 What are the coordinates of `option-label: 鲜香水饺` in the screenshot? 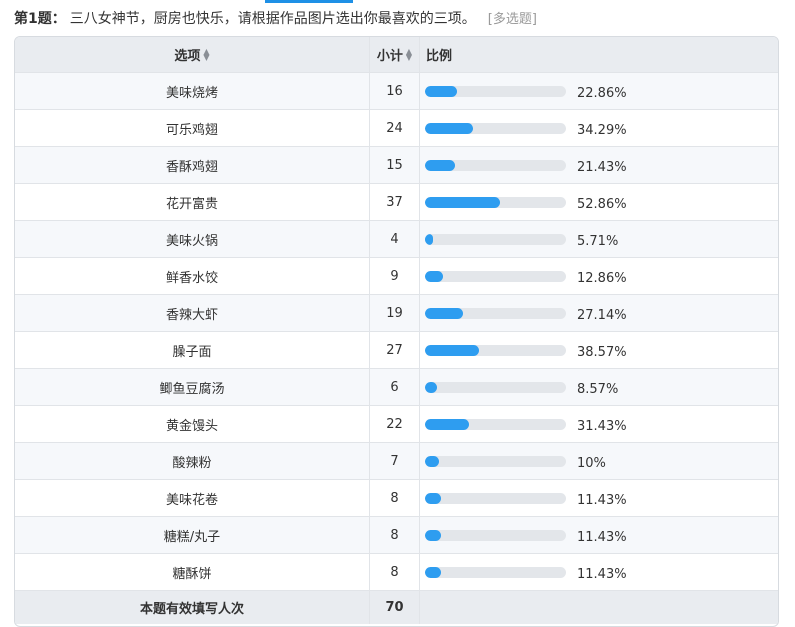 It's located at (191, 278).